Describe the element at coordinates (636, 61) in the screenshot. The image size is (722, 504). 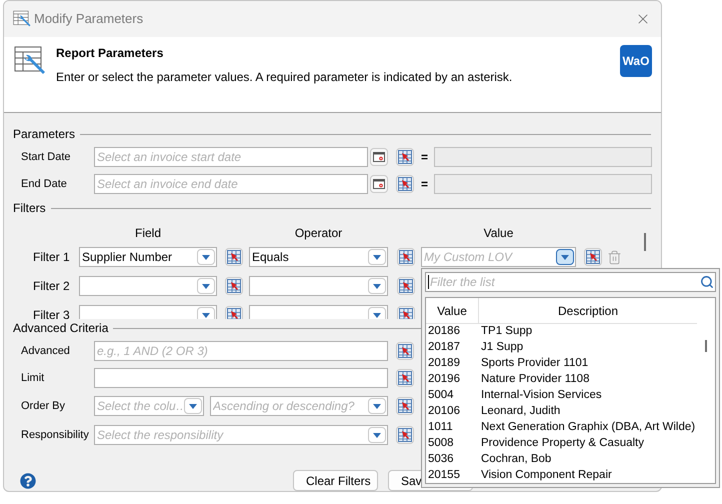
I see `logo: WaO` at that location.